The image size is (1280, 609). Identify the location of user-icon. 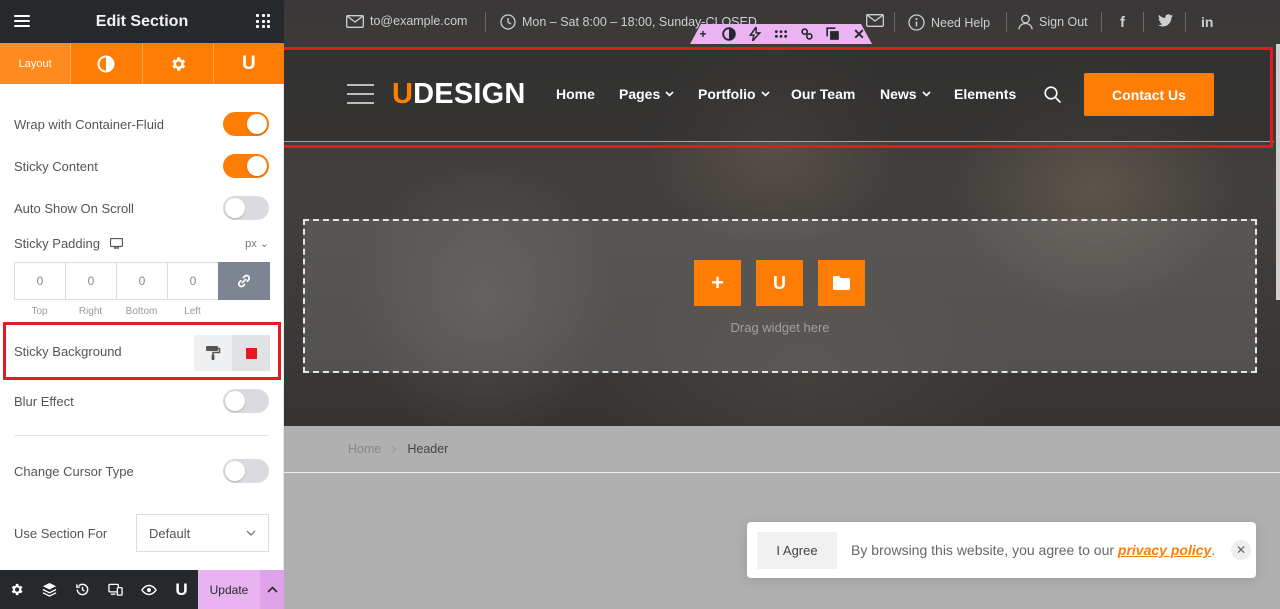
(1025, 22).